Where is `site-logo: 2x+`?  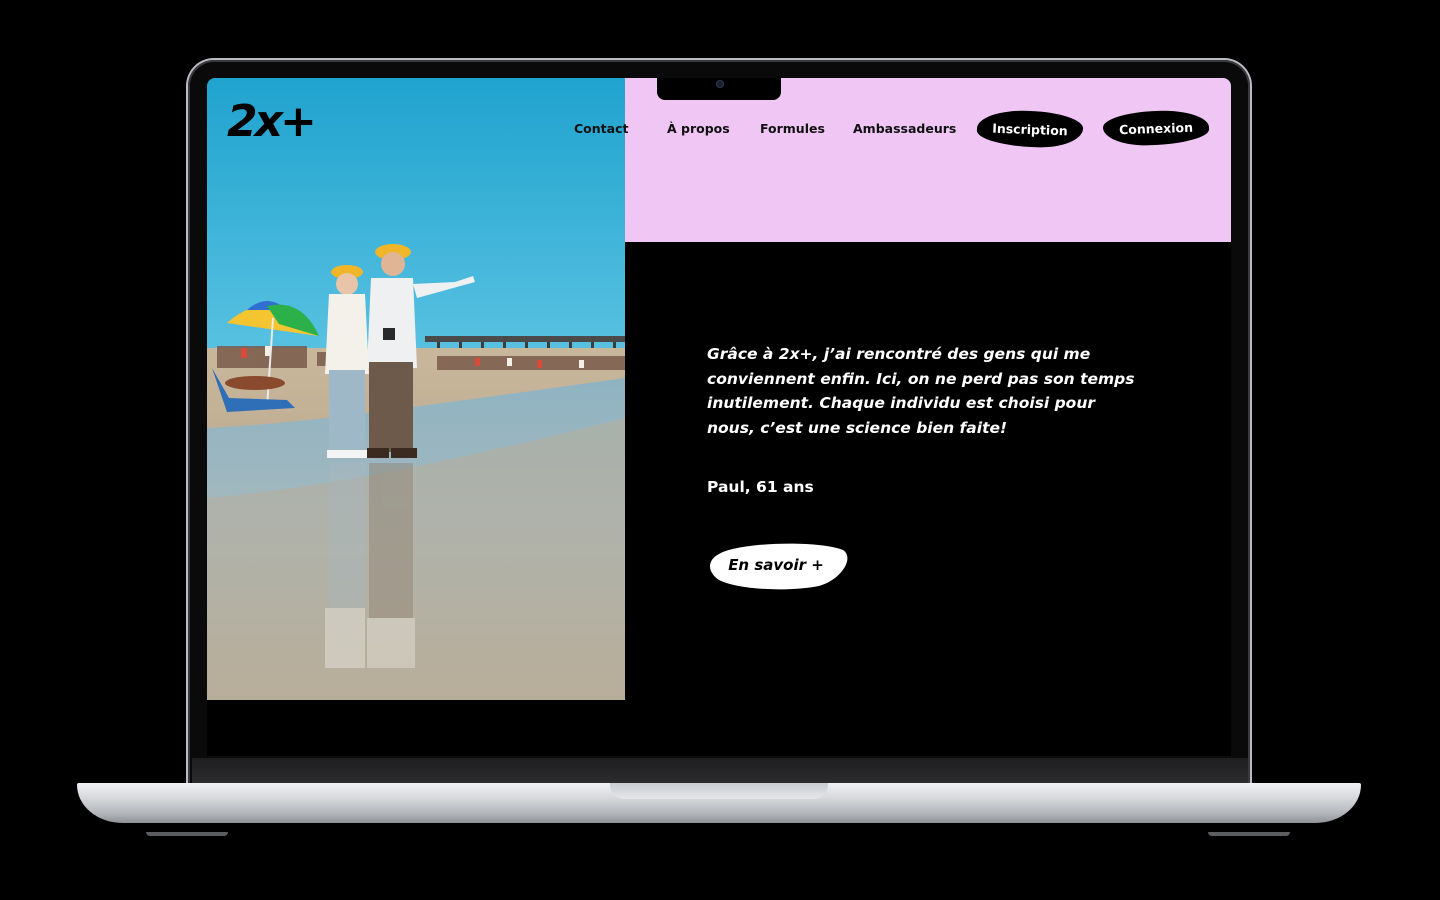 site-logo: 2x+ is located at coordinates (272, 122).